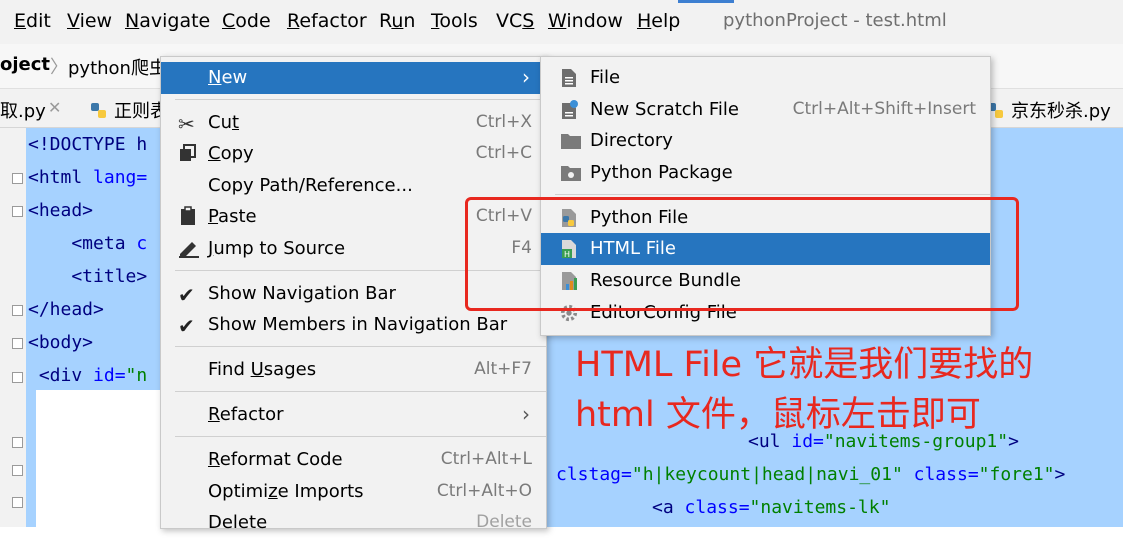 Image resolution: width=1123 pixels, height=539 pixels. I want to click on tab-right: 京东秒杀.py, so click(1049, 110).